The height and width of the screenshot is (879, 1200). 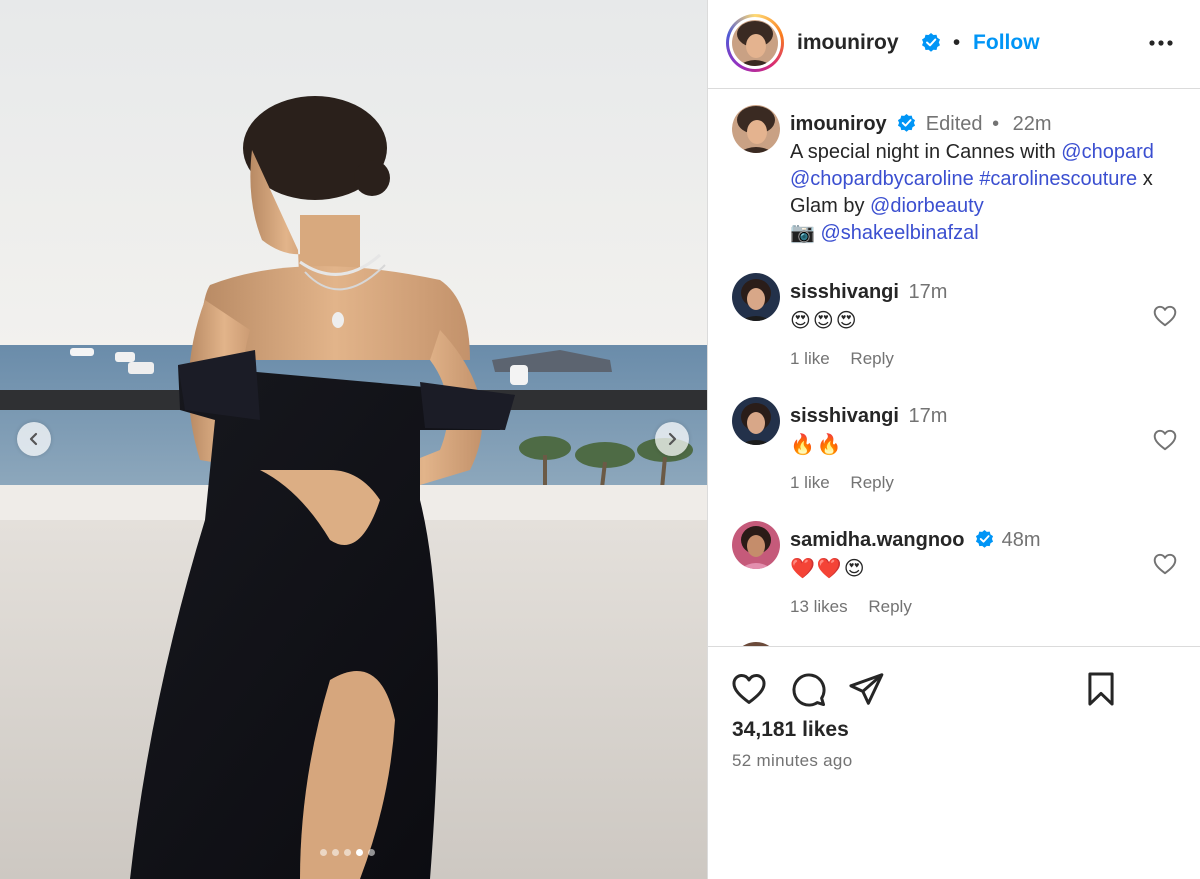 I want to click on caption-text-part: x, so click(x=1145, y=179).